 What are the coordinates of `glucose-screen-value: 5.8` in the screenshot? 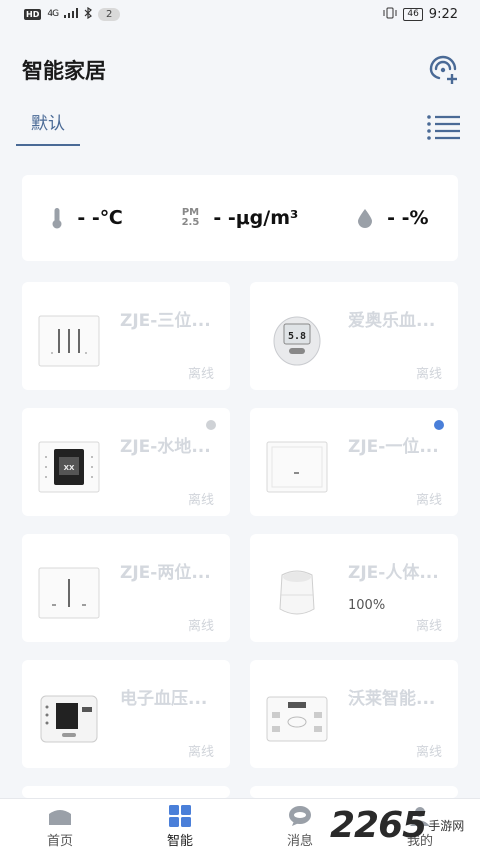 It's located at (297, 336).